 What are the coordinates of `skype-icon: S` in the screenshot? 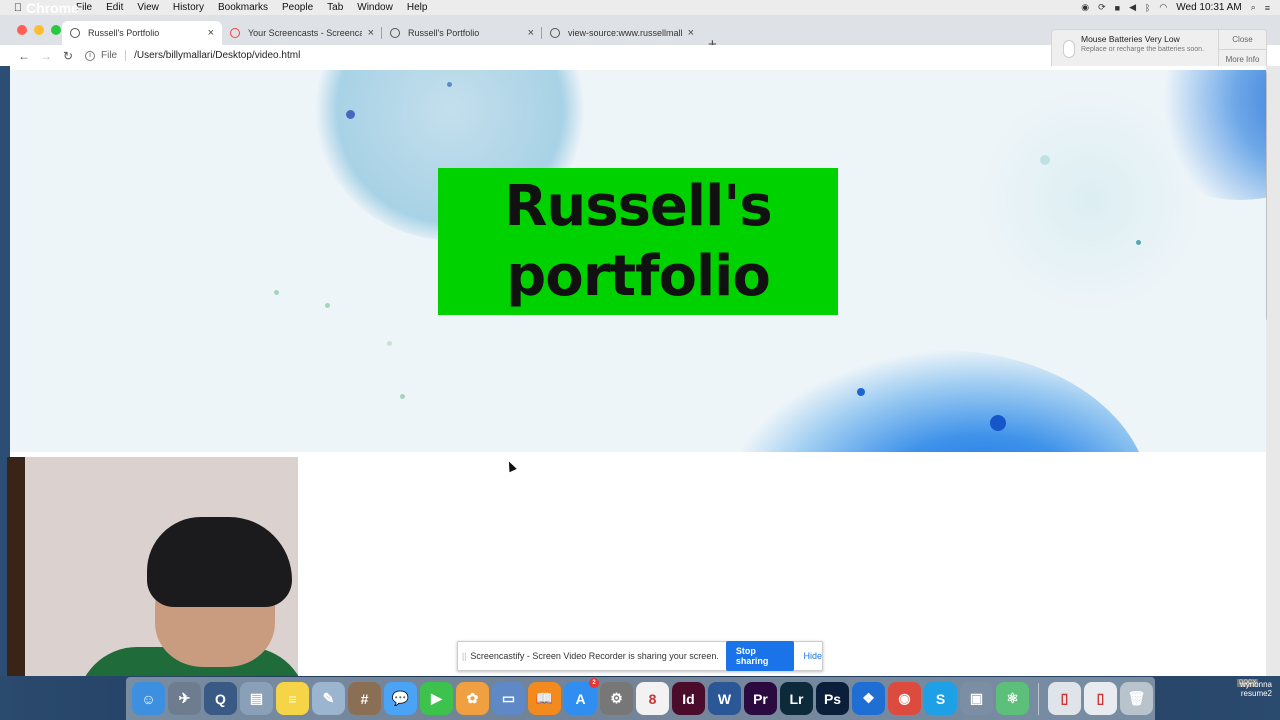 It's located at (940, 698).